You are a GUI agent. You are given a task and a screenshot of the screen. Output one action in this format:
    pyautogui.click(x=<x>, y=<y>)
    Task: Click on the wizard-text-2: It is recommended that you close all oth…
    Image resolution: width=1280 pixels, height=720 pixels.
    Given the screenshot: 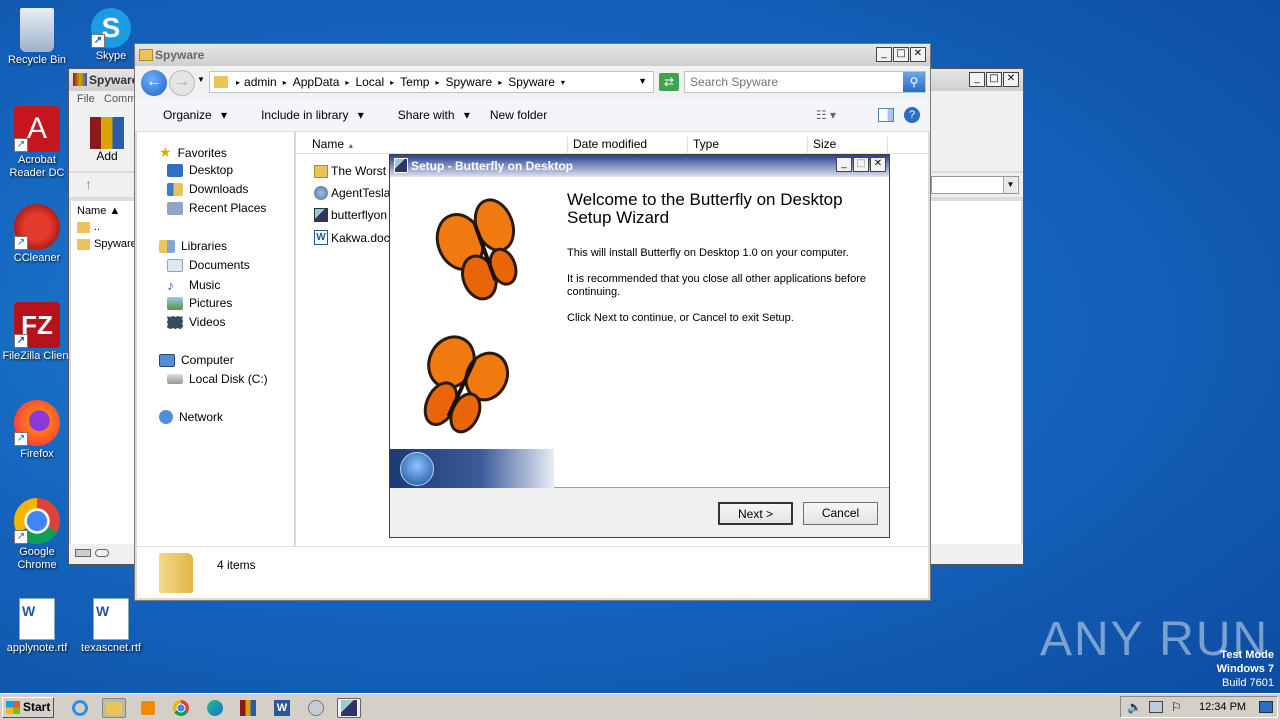 What is the action you would take?
    pyautogui.click(x=716, y=285)
    